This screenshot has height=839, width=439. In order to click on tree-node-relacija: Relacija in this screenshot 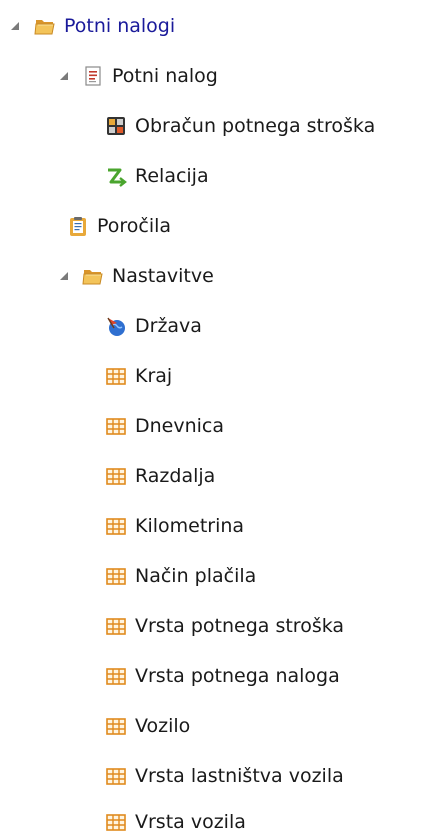, I will do `click(157, 176)`.